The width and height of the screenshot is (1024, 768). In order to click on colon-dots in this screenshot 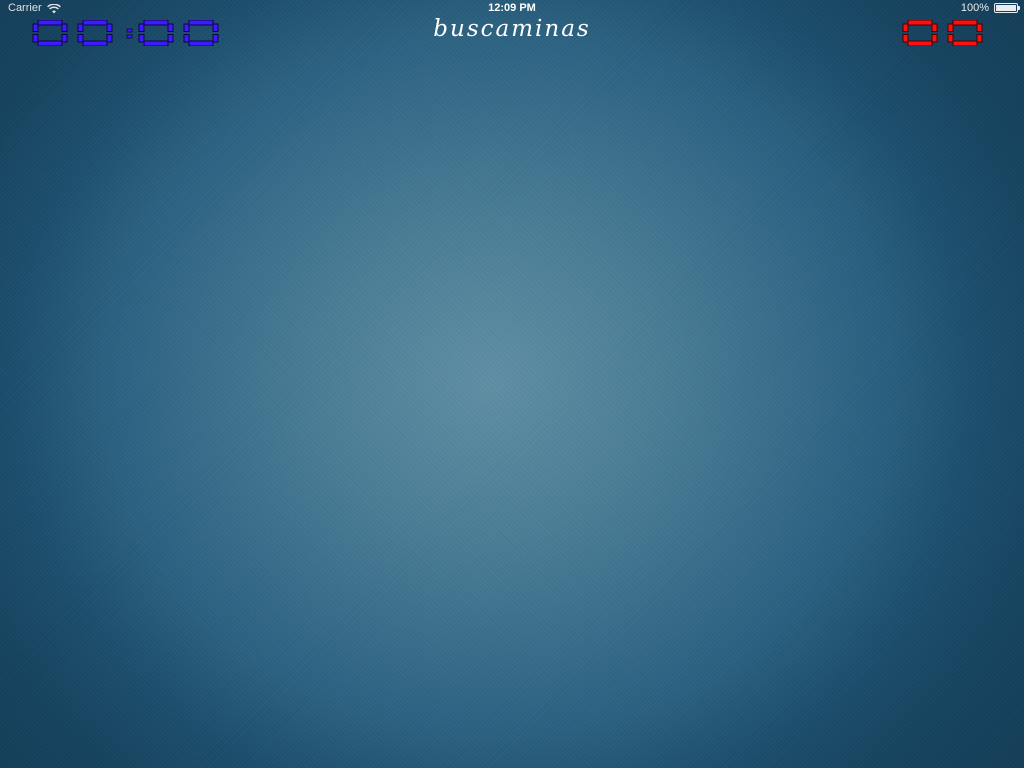, I will do `click(129, 33)`.